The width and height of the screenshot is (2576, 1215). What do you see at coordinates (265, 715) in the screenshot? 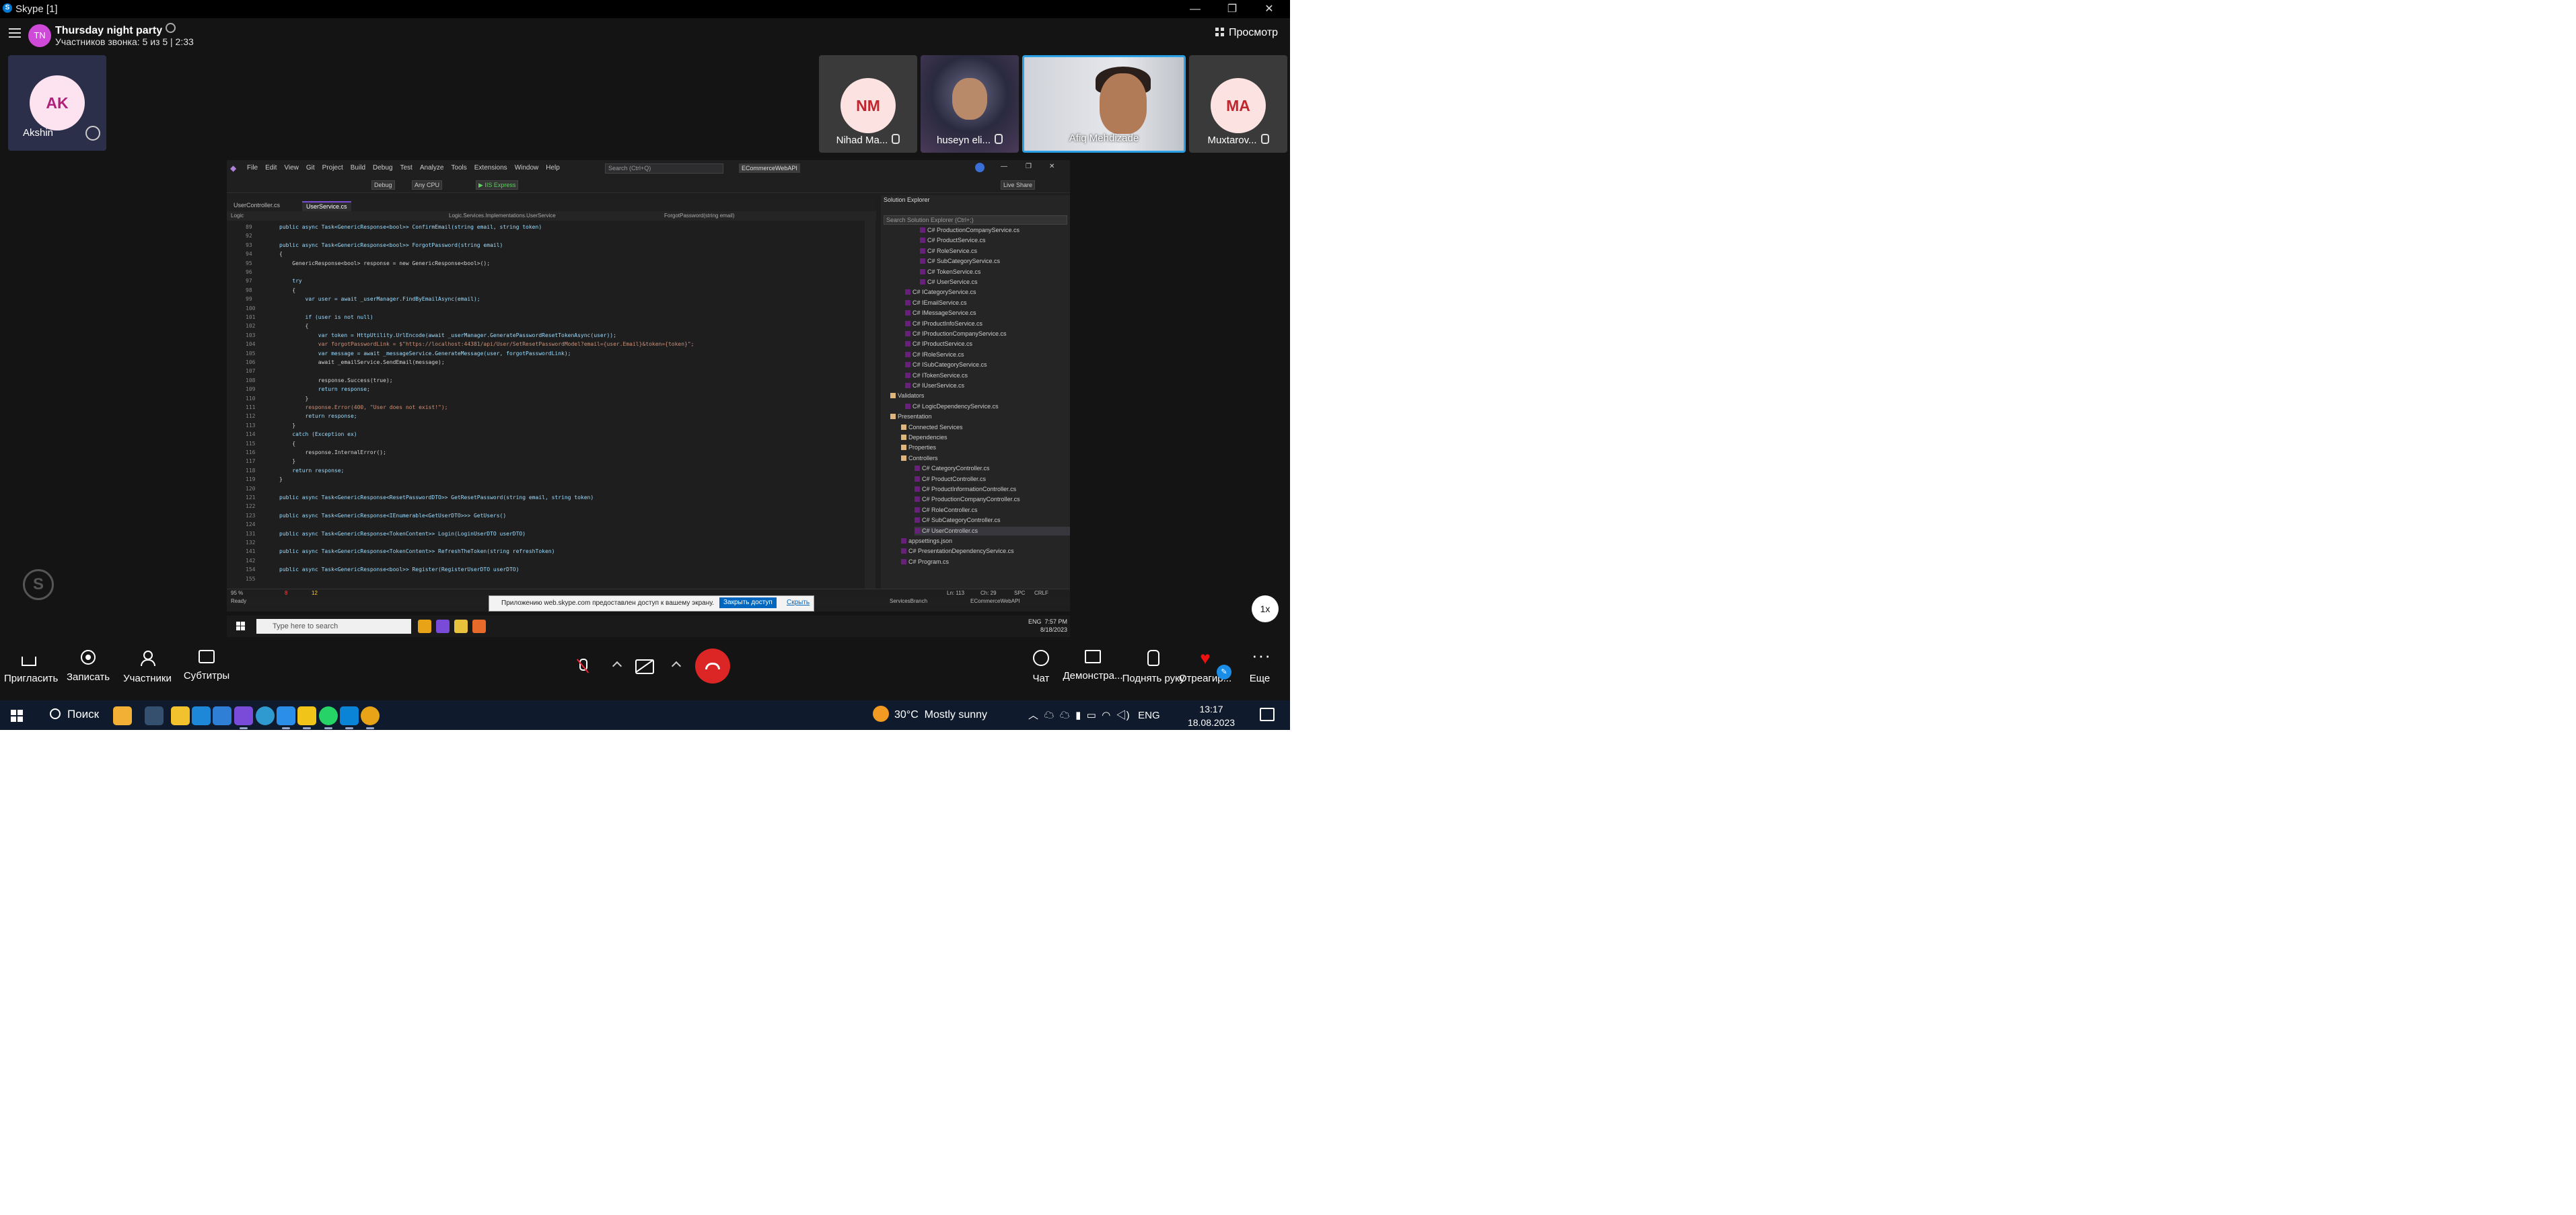
I see `edge-icon` at bounding box center [265, 715].